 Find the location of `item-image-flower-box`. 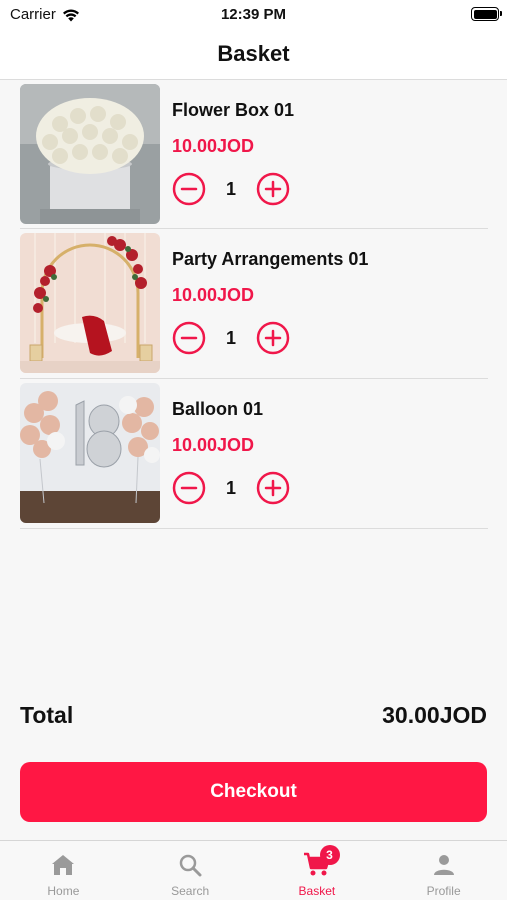

item-image-flower-box is located at coordinates (90, 154).